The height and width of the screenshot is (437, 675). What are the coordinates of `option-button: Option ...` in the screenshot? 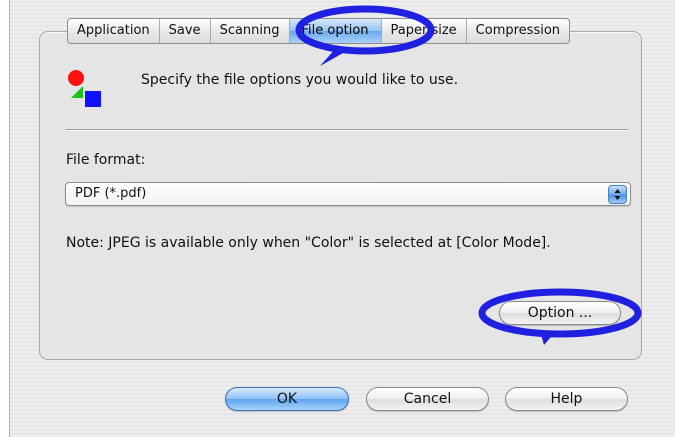 It's located at (560, 313).